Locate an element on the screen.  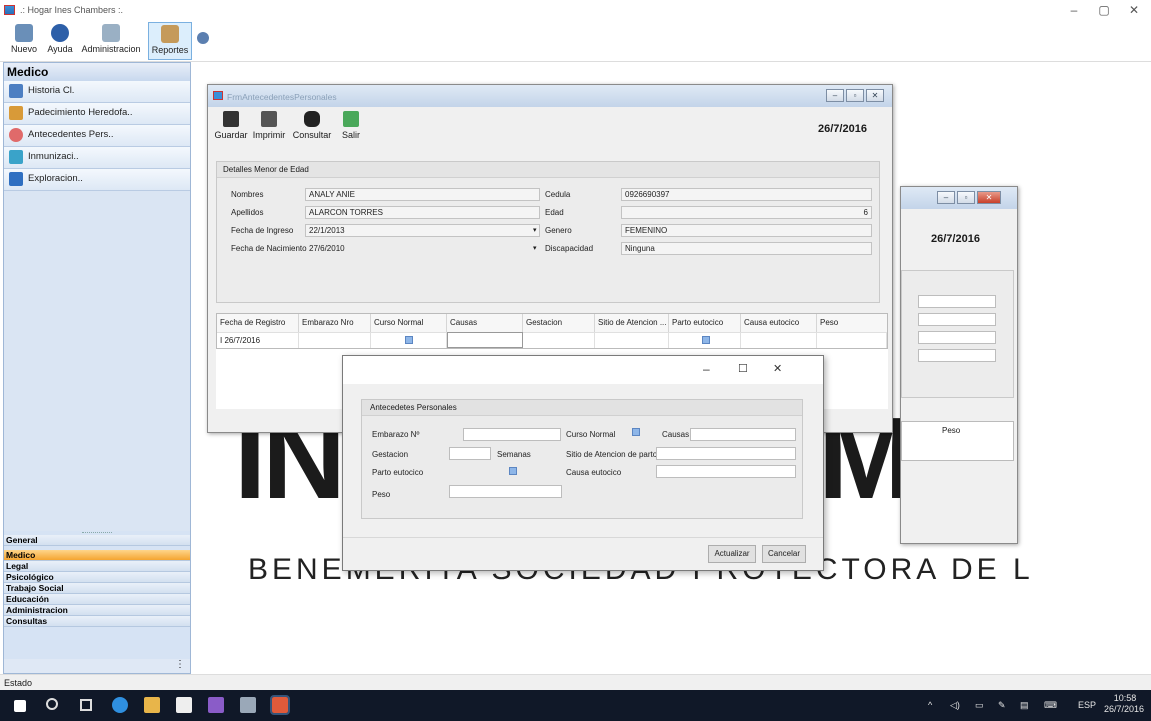
consultar-button: Consultar is located at coordinates (312, 131).